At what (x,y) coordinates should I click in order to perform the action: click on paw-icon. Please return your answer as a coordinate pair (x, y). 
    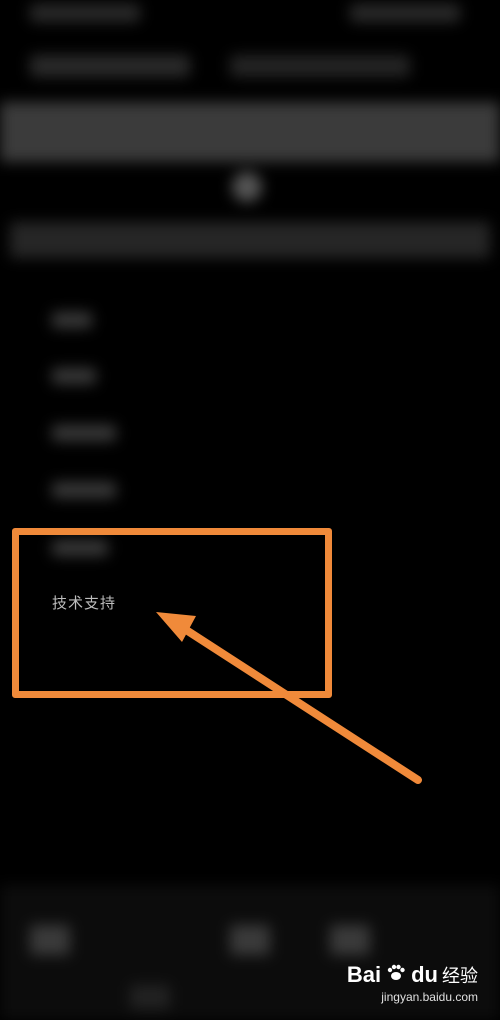
    Looking at the image, I should click on (396, 975).